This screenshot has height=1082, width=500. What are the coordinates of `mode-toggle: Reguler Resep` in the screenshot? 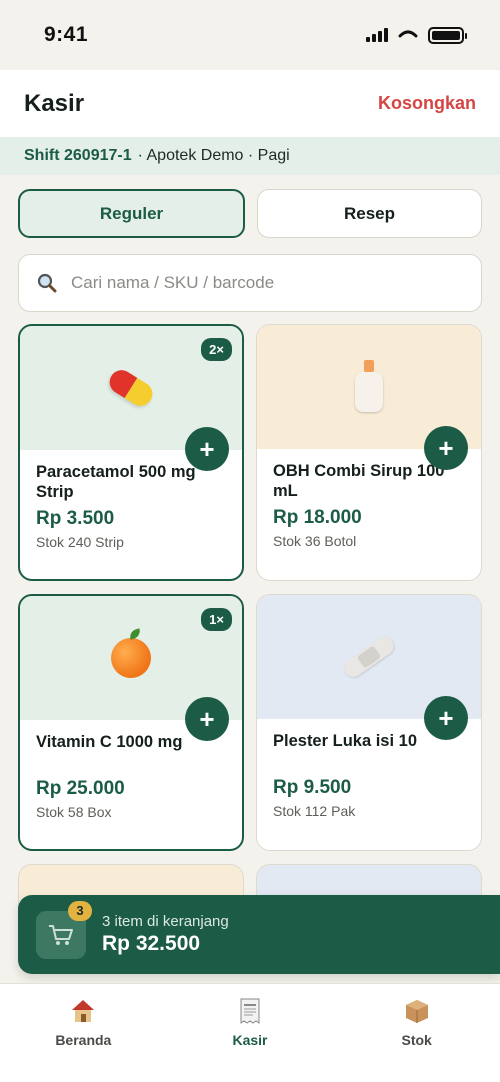 It's located at (250, 206).